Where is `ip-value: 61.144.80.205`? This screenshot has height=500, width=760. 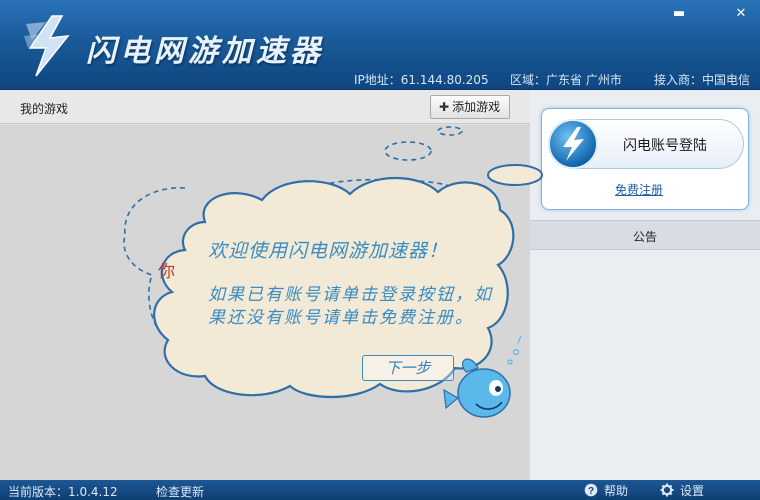 ip-value: 61.144.80.205 is located at coordinates (444, 80).